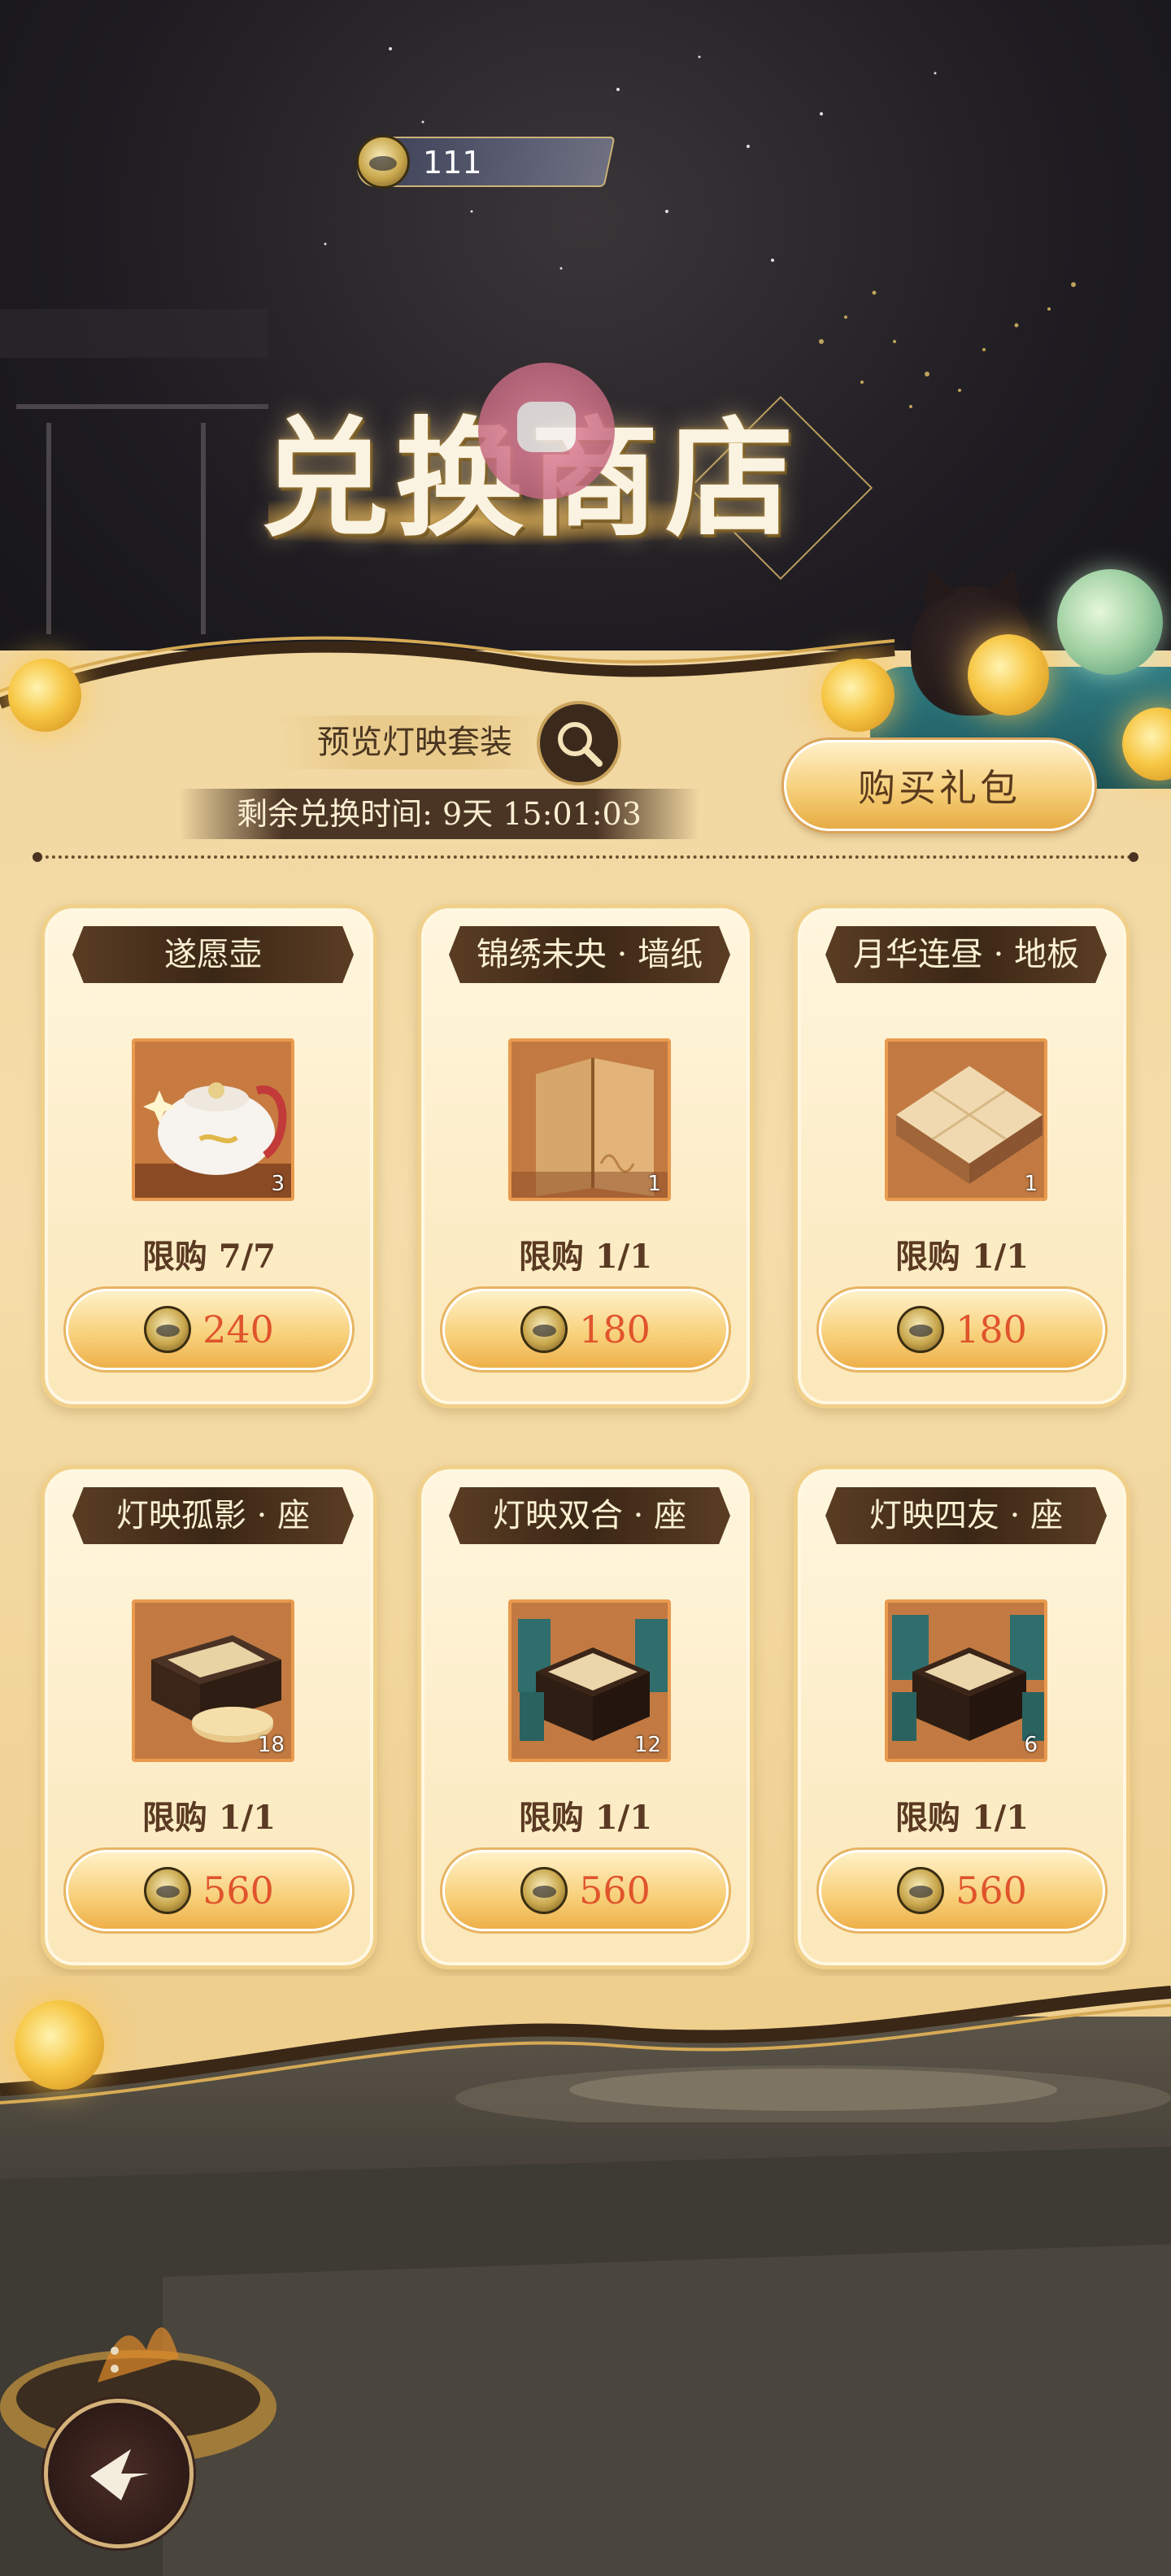 This screenshot has height=2576, width=1171. I want to click on item-count: 12, so click(647, 1745).